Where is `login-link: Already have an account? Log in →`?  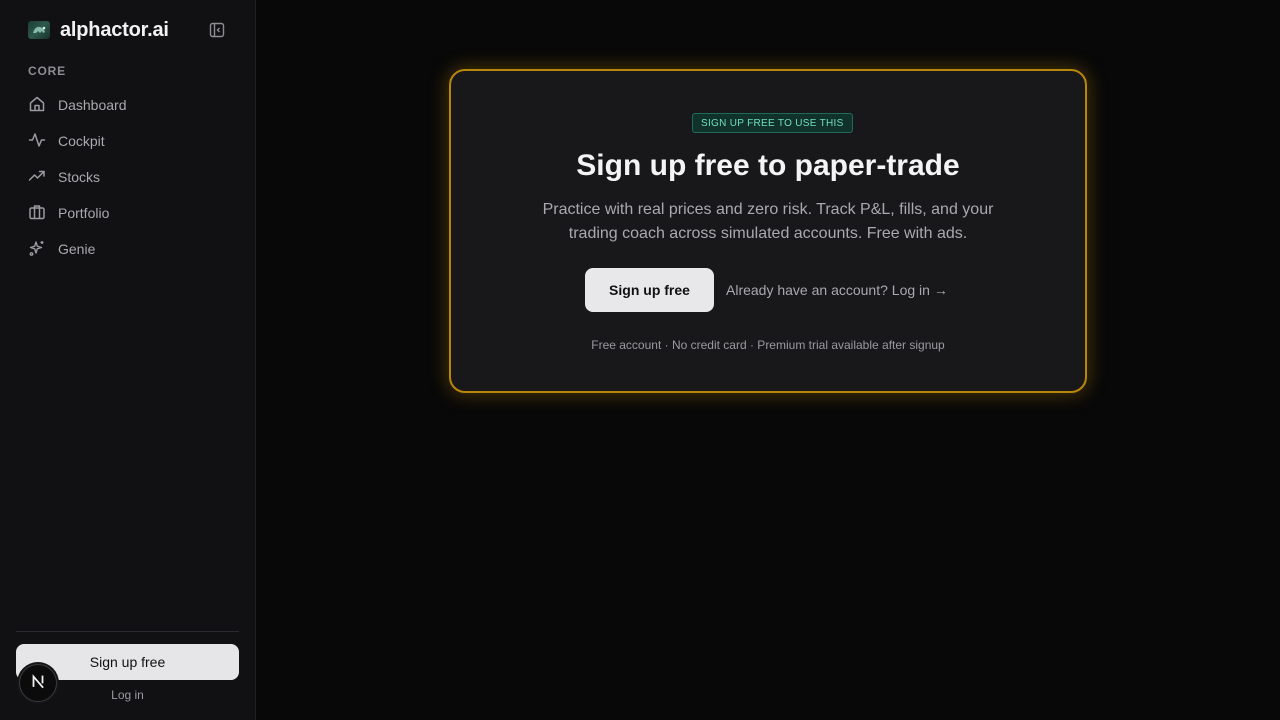 login-link: Already have an account? Log in → is located at coordinates (837, 290).